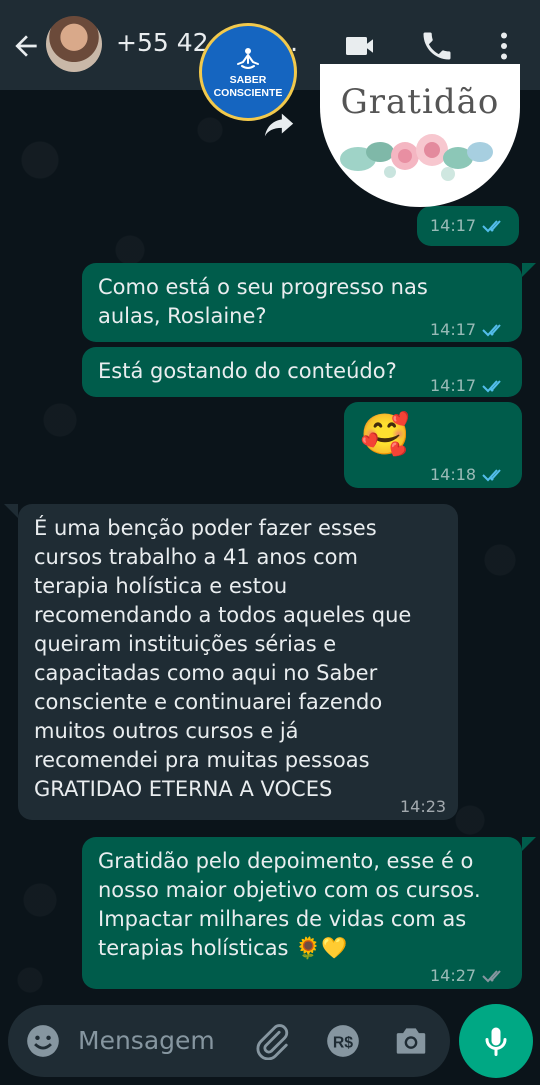 This screenshot has height=1085, width=540. What do you see at coordinates (385, 435) in the screenshot?
I see `message-emoji: 🥰` at bounding box center [385, 435].